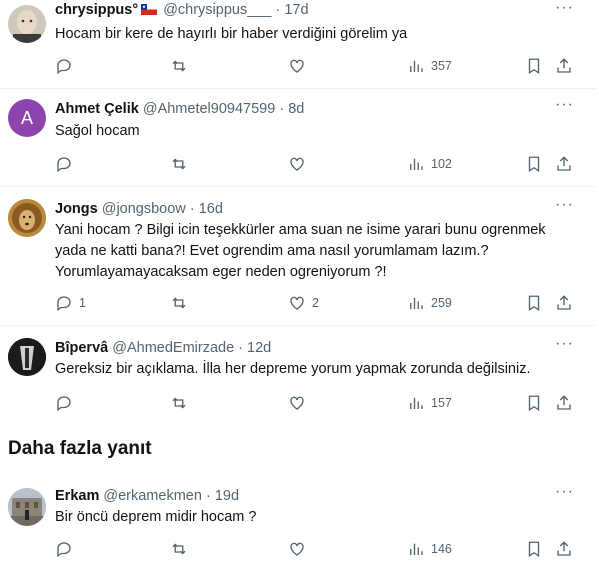  Describe the element at coordinates (259, 348) in the screenshot. I see `timestamp: 12d` at that location.